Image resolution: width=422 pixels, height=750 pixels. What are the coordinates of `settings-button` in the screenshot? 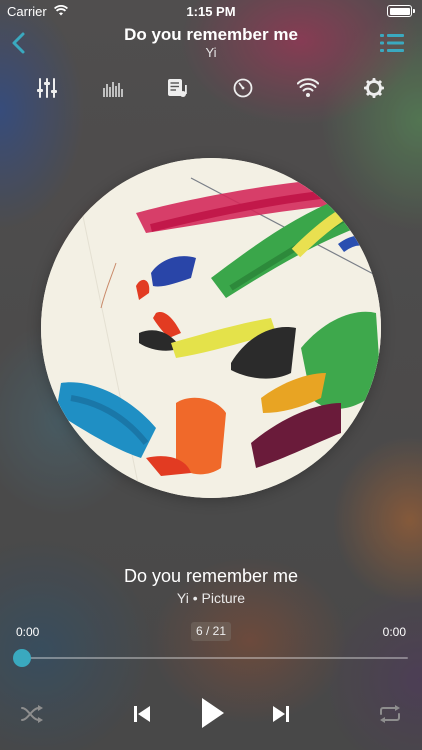 It's located at (374, 88).